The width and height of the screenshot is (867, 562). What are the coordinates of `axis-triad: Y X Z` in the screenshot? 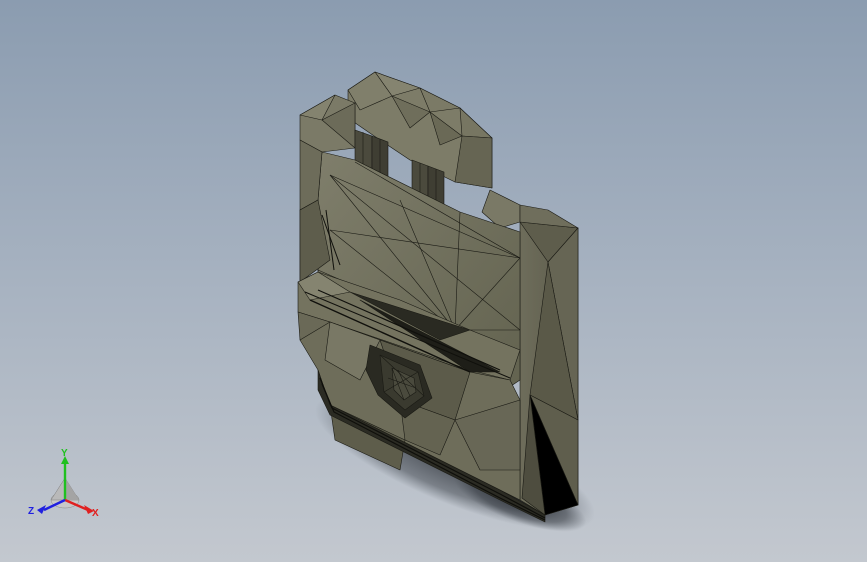 It's located at (65, 487).